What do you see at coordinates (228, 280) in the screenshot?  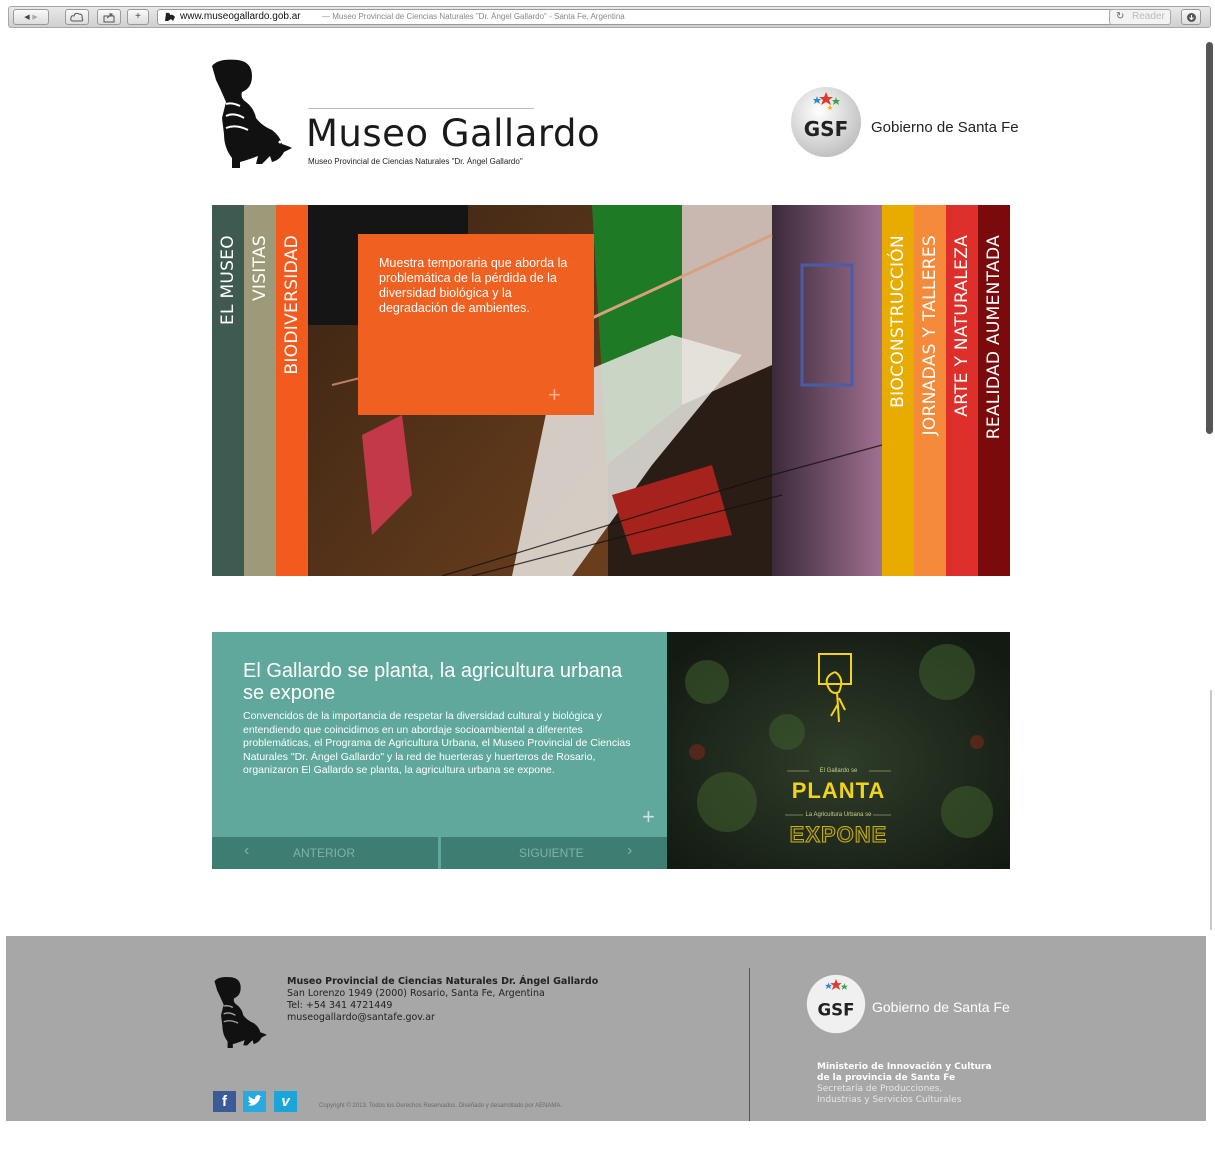 I see `tab-label: EL MUSEO` at bounding box center [228, 280].